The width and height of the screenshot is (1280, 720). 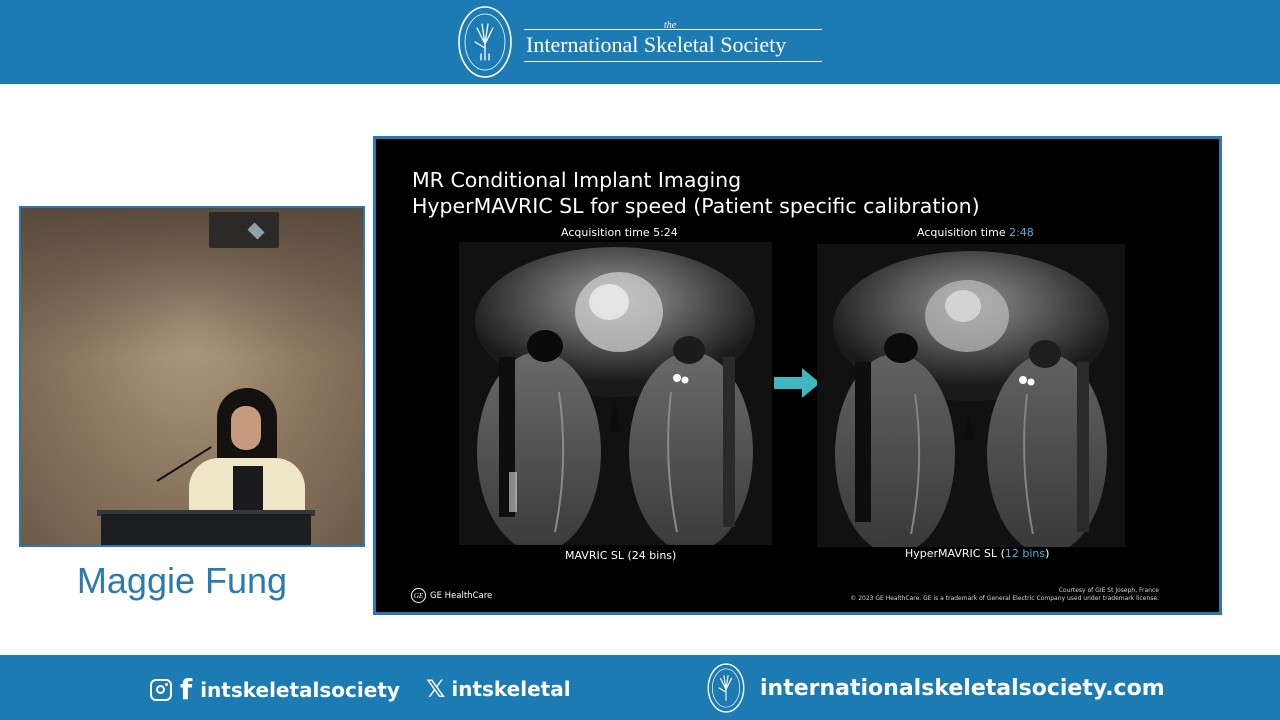 What do you see at coordinates (510, 689) in the screenshot?
I see `x-handle: intskeletal` at bounding box center [510, 689].